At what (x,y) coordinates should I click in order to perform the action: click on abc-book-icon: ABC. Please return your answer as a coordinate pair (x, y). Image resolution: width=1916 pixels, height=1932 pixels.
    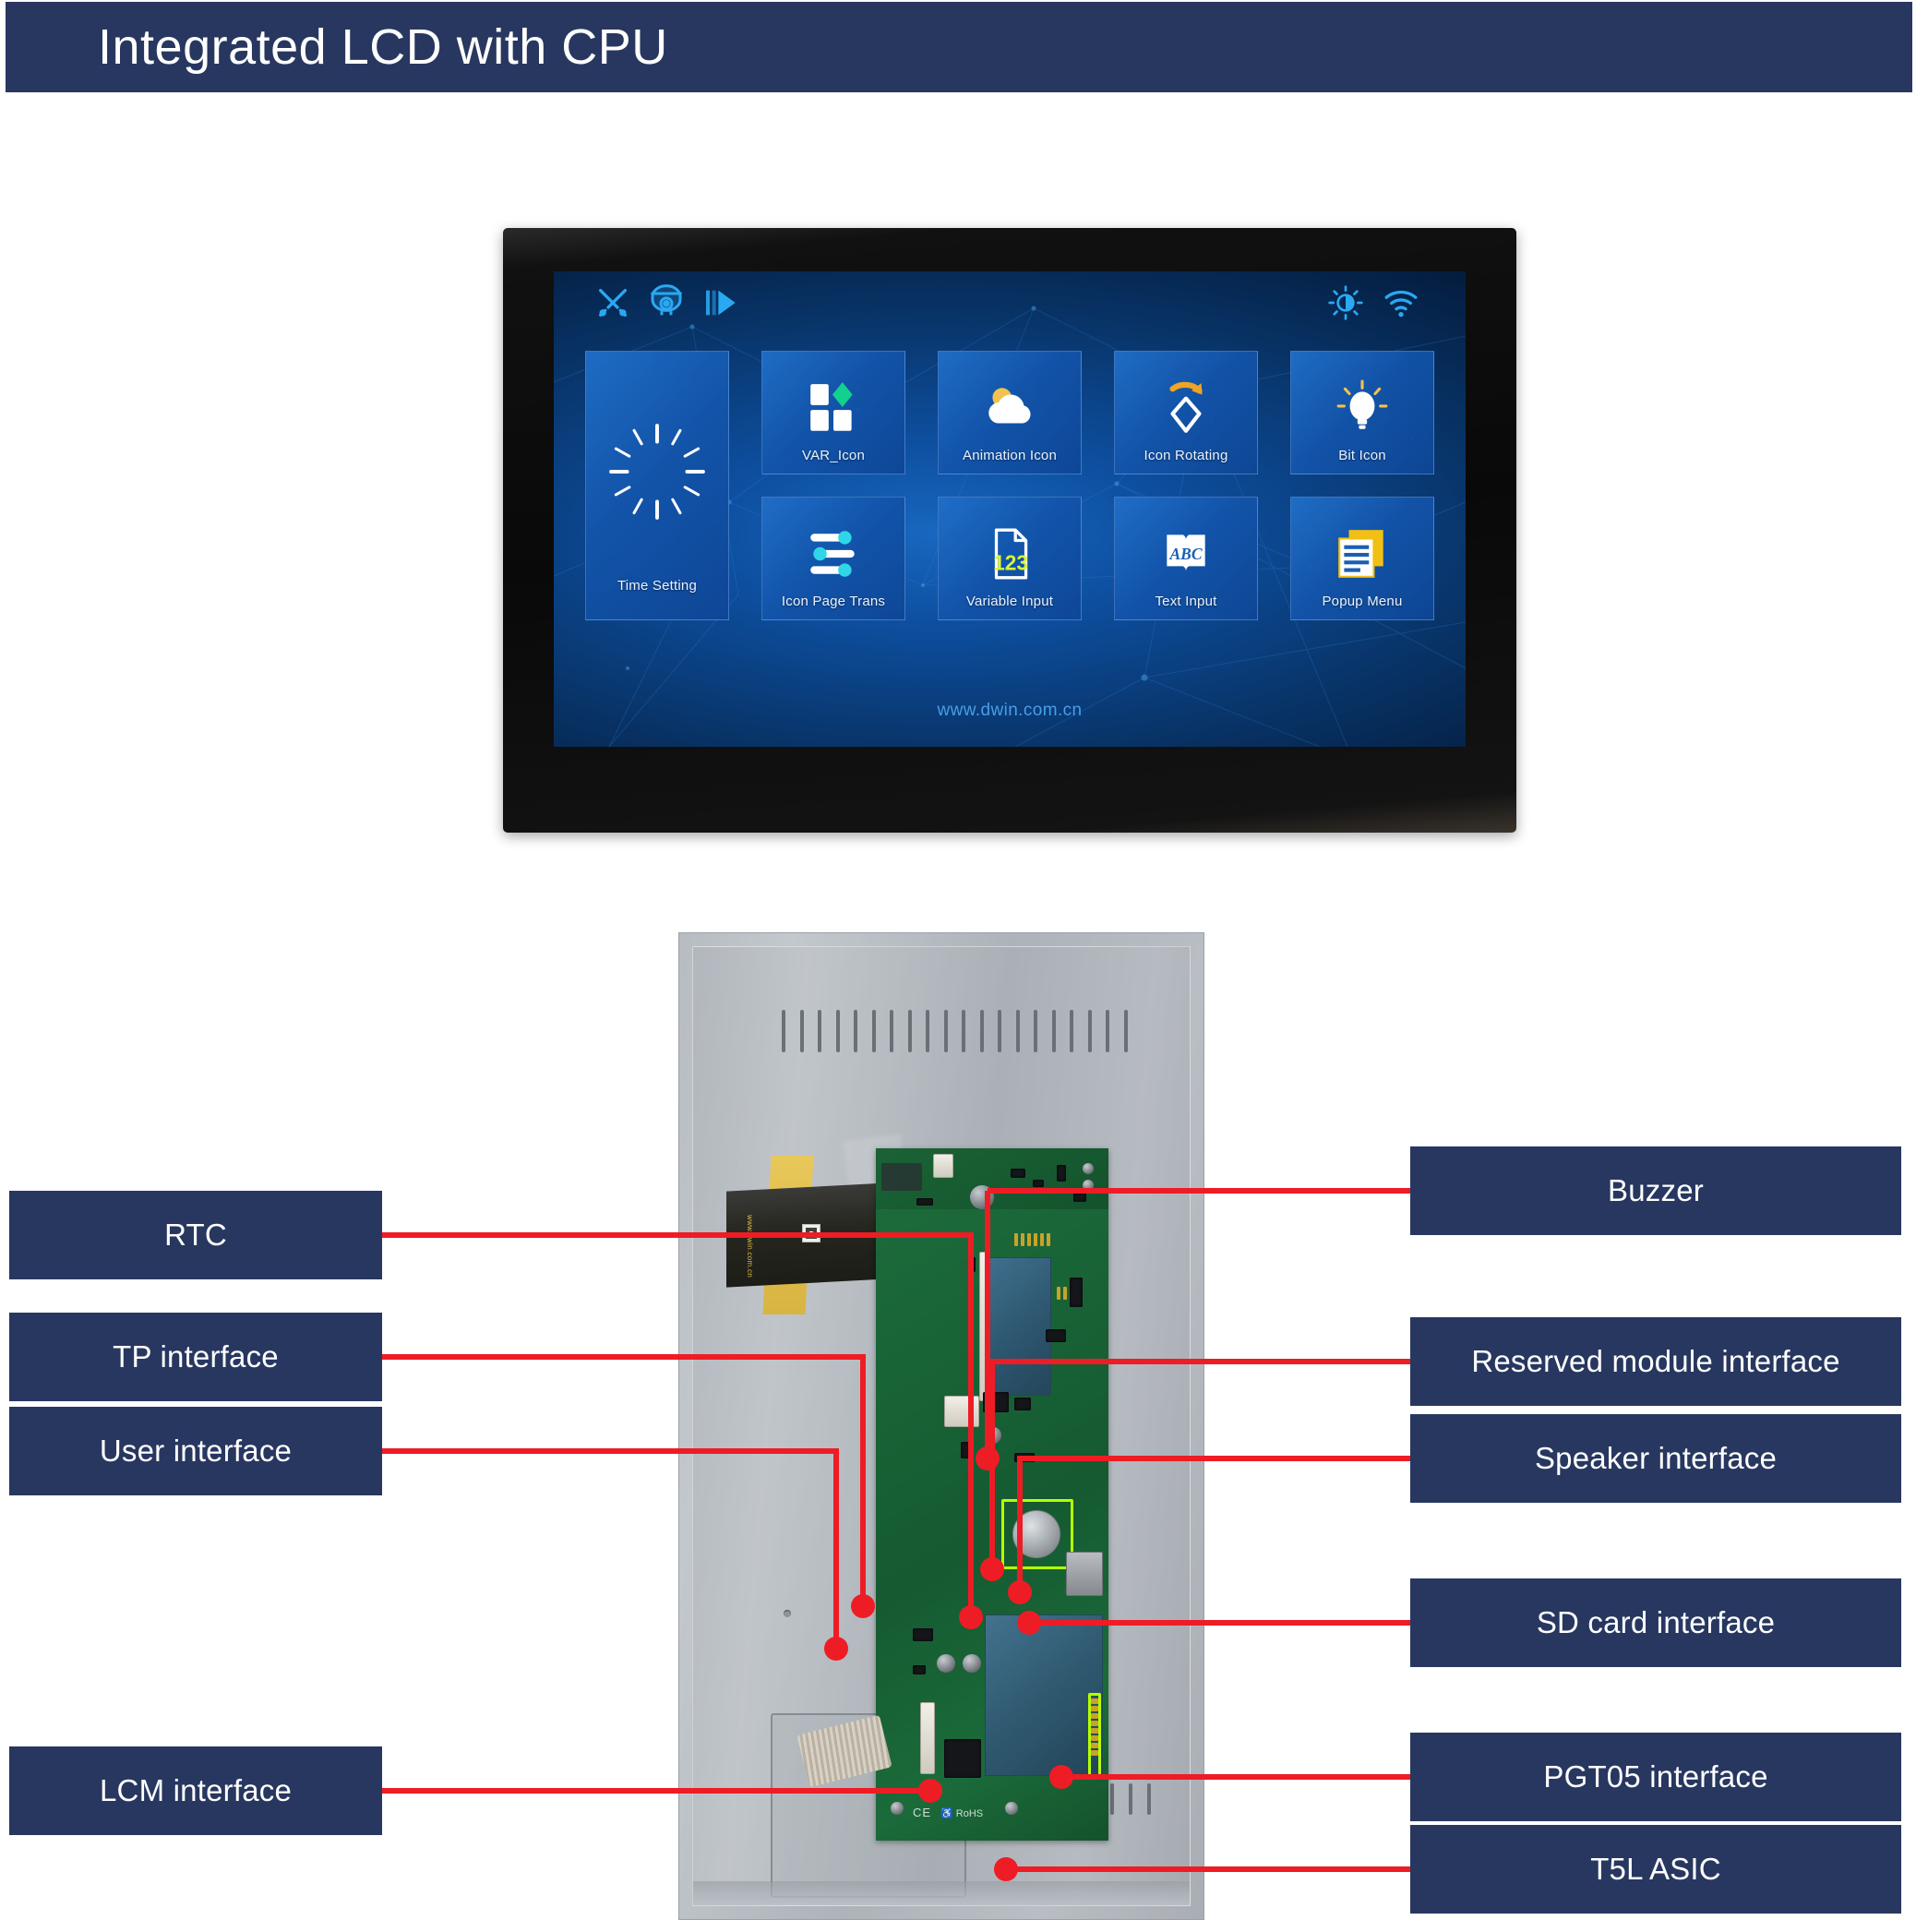
    Looking at the image, I should click on (1186, 553).